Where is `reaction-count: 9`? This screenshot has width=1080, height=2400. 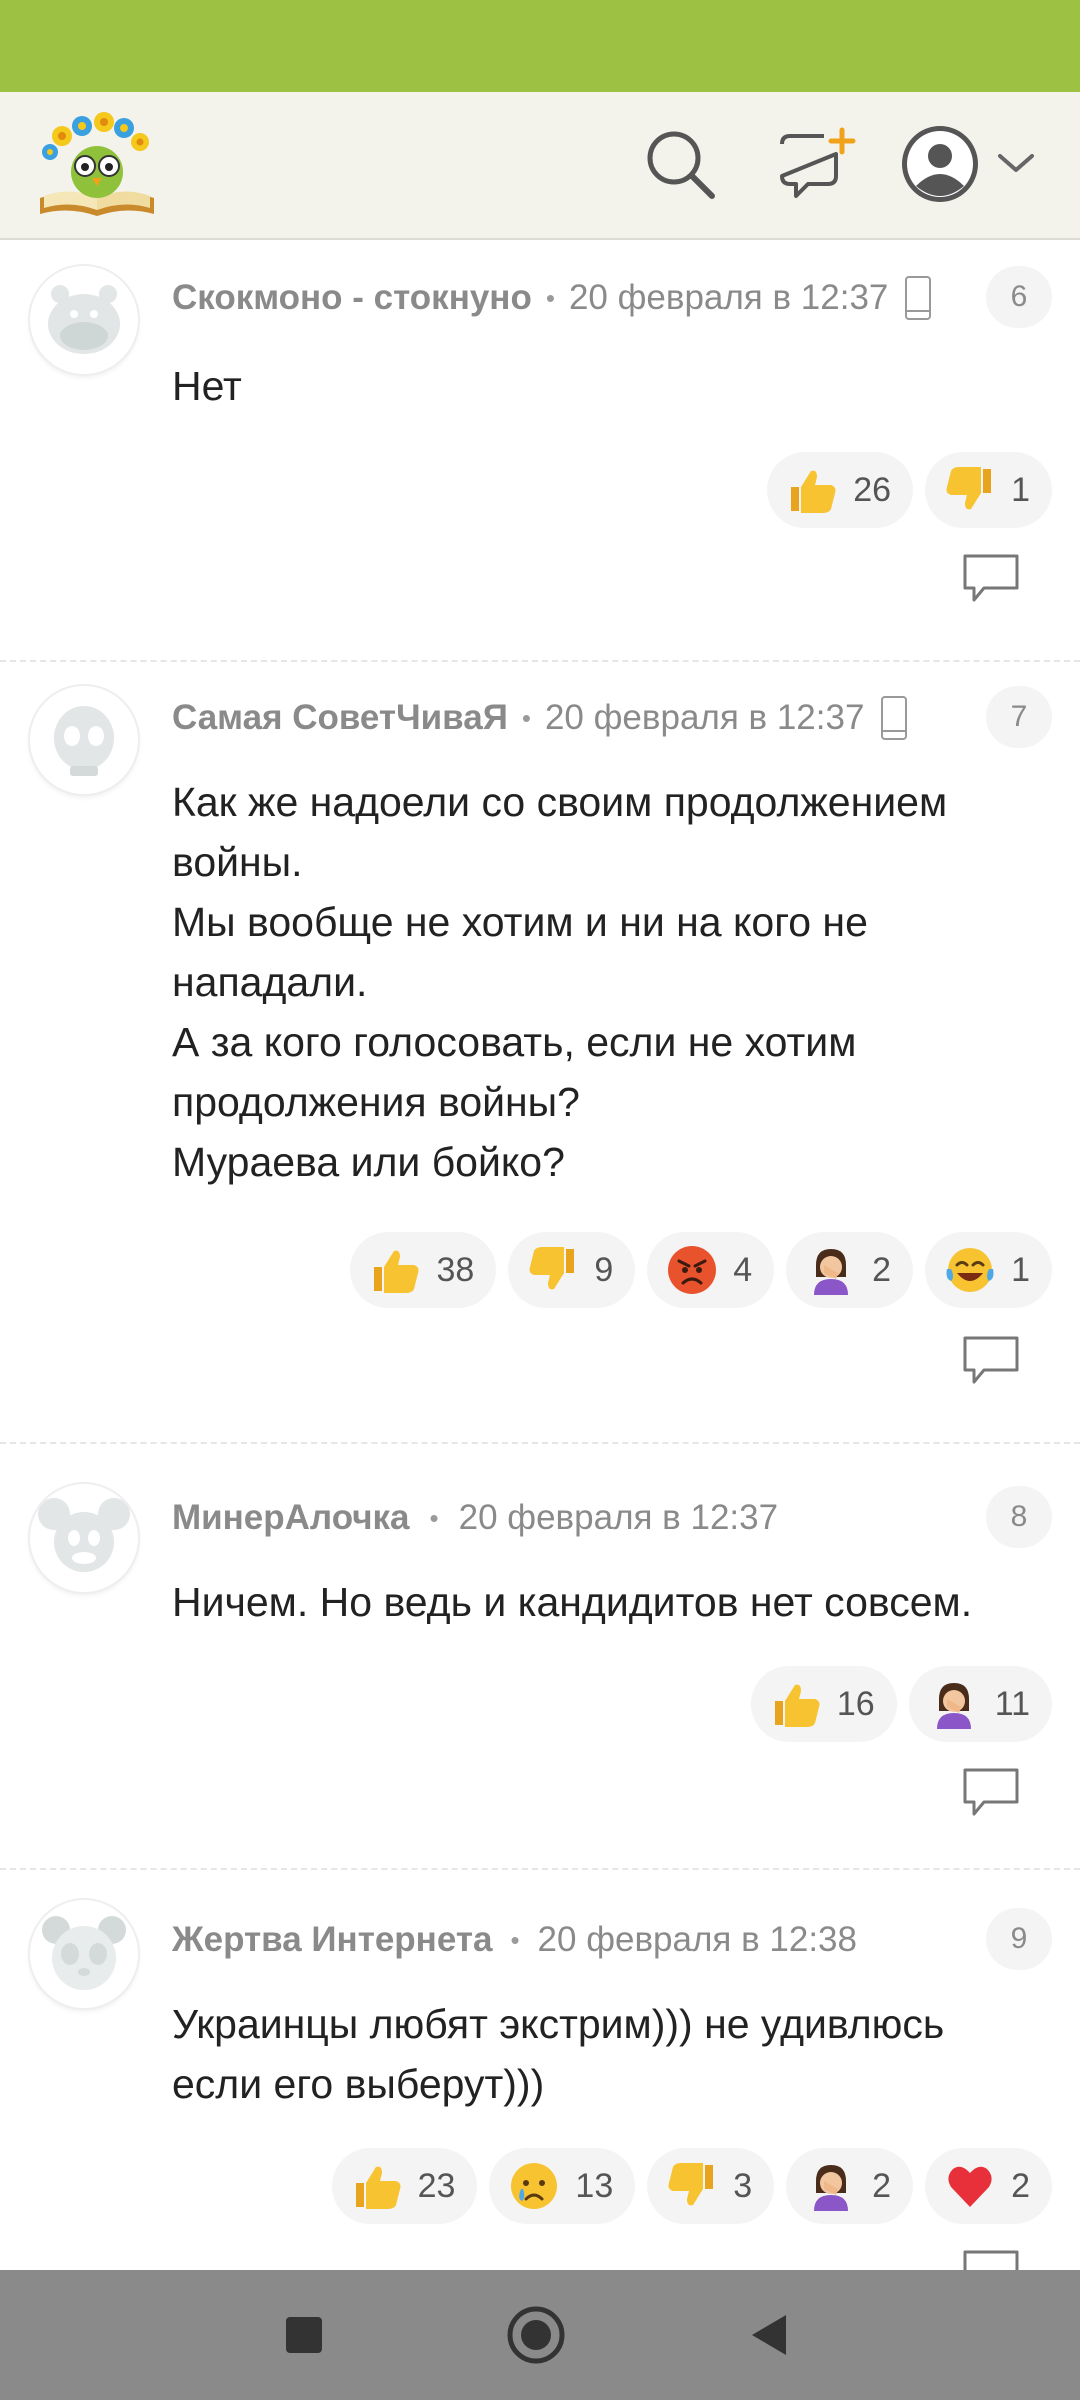 reaction-count: 9 is located at coordinates (604, 1269).